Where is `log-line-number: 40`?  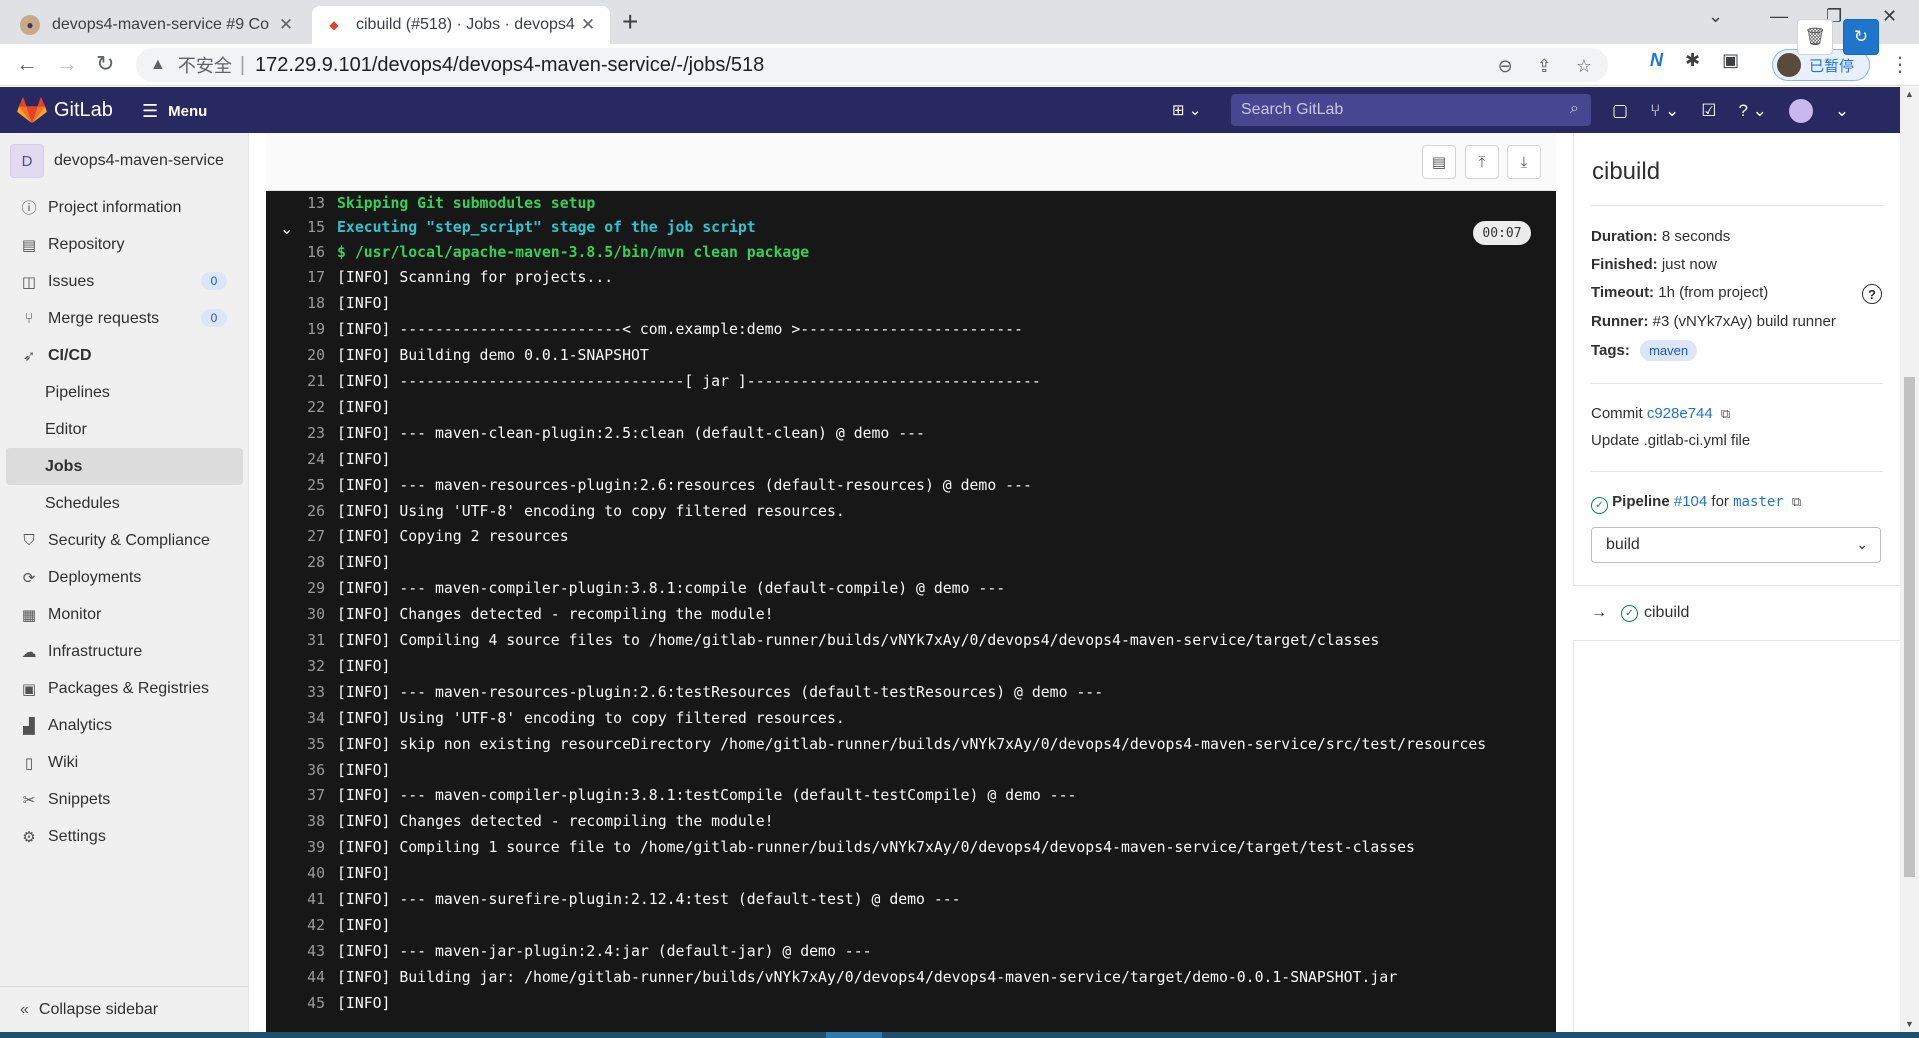
log-line-number: 40 is located at coordinates (299, 873).